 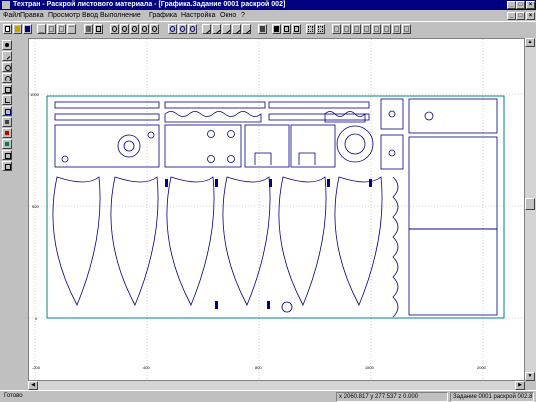 What do you see at coordinates (216, 29) in the screenshot?
I see `arc-tool-icon` at bounding box center [216, 29].